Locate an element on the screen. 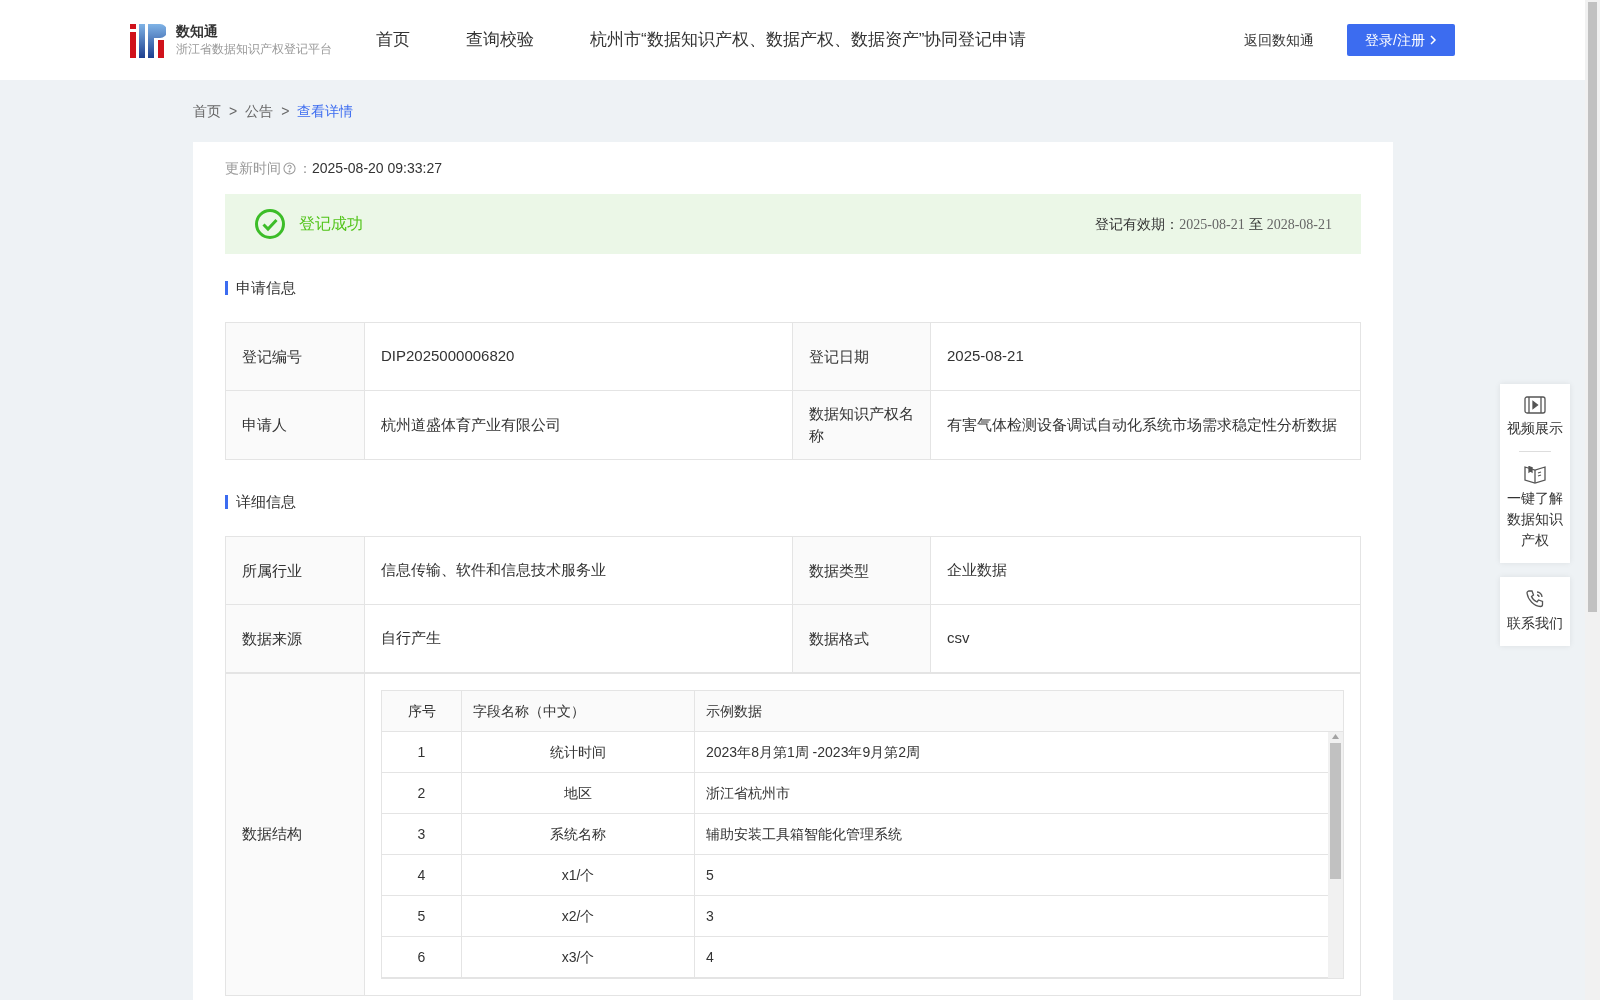 This screenshot has height=1000, width=1600. table-cell-text: 统计时间 is located at coordinates (578, 752).